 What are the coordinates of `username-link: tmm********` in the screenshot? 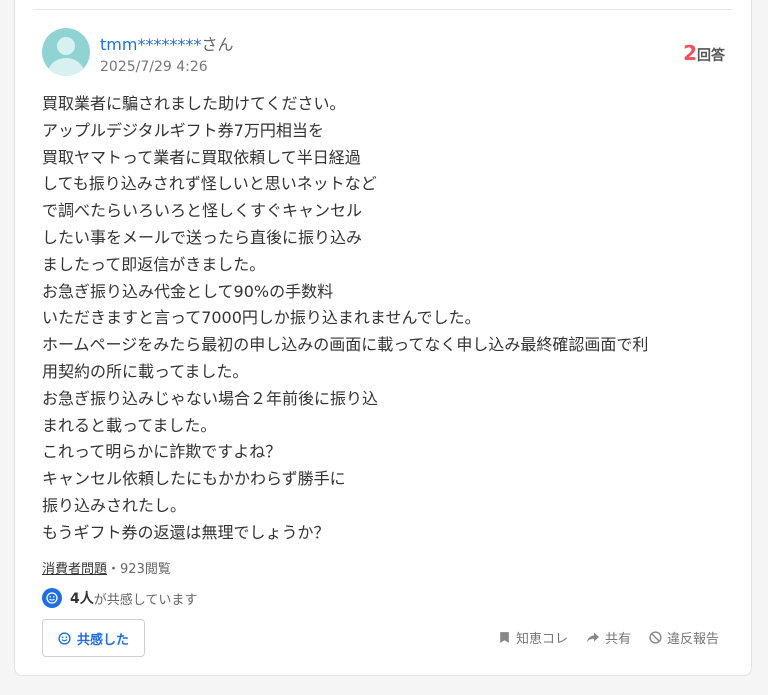 It's located at (150, 44).